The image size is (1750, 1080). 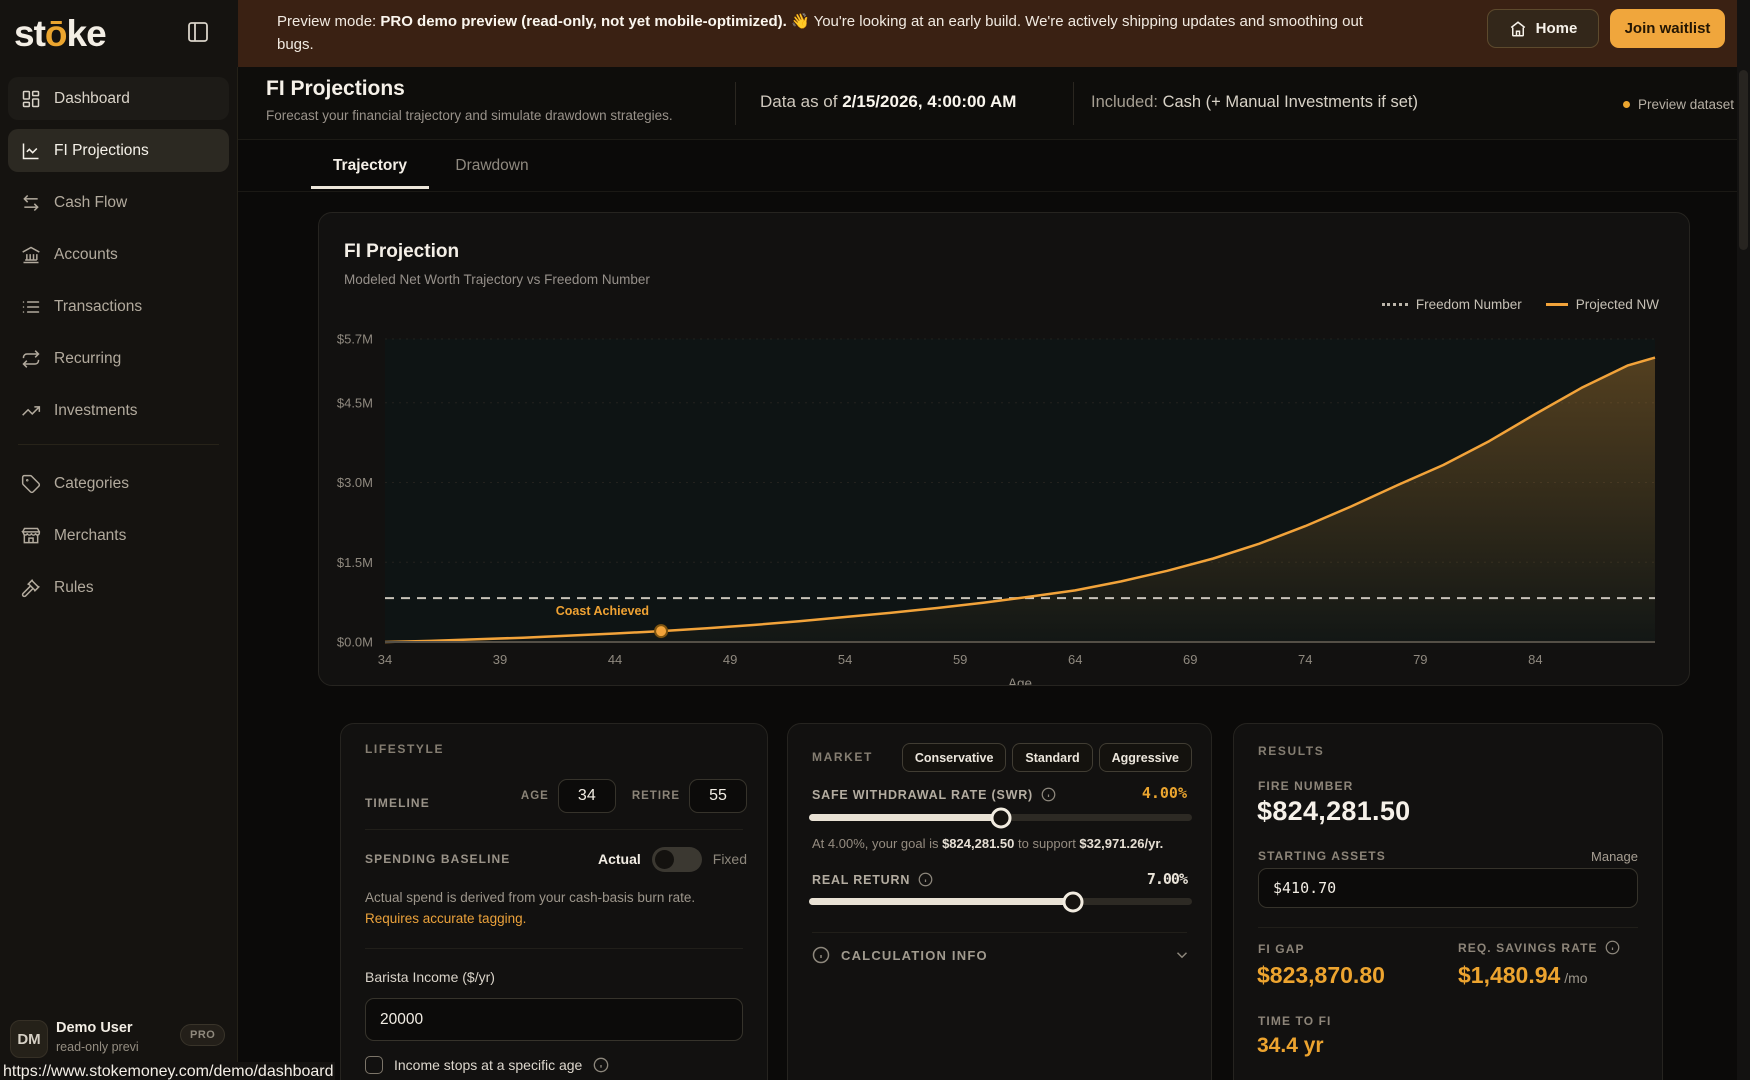 What do you see at coordinates (729, 859) in the screenshot?
I see `fixed-label: Fixed` at bounding box center [729, 859].